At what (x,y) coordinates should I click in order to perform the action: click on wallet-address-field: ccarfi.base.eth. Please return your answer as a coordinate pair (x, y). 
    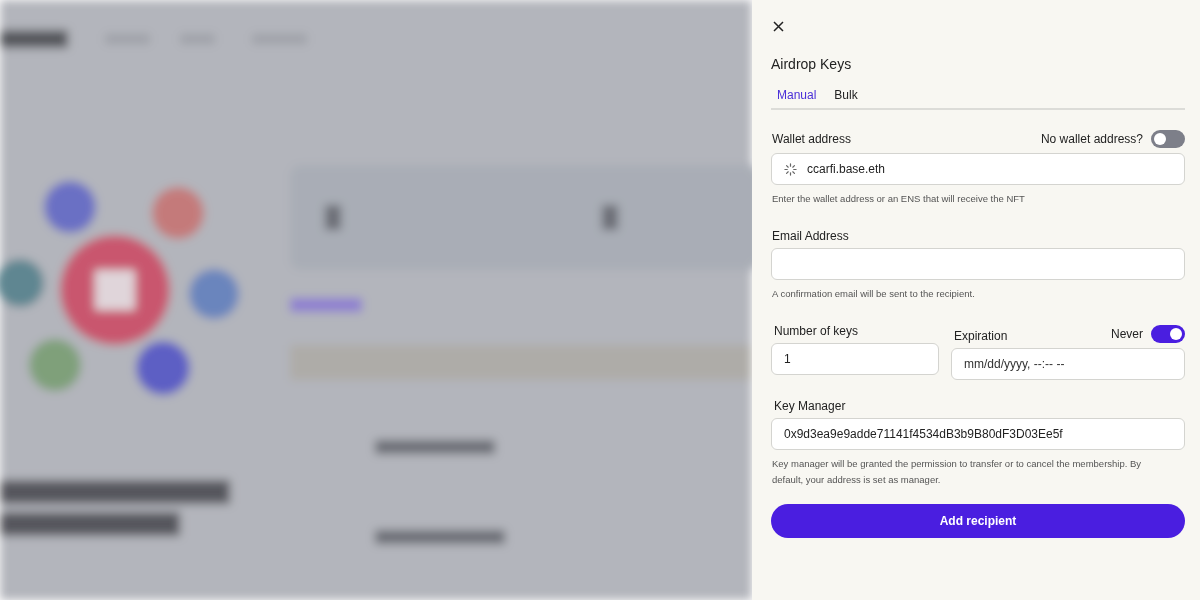
    Looking at the image, I should click on (978, 169).